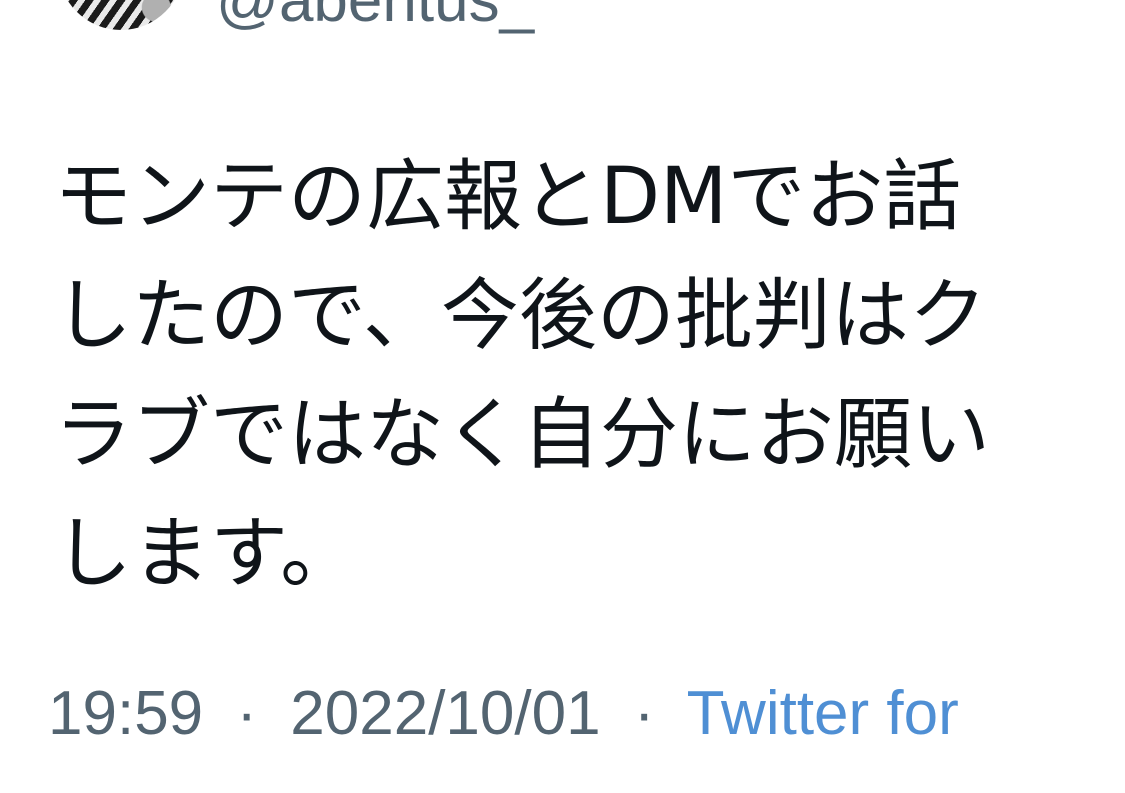 The image size is (1125, 793). What do you see at coordinates (125, 713) in the screenshot?
I see `tweet-time: 19:59` at bounding box center [125, 713].